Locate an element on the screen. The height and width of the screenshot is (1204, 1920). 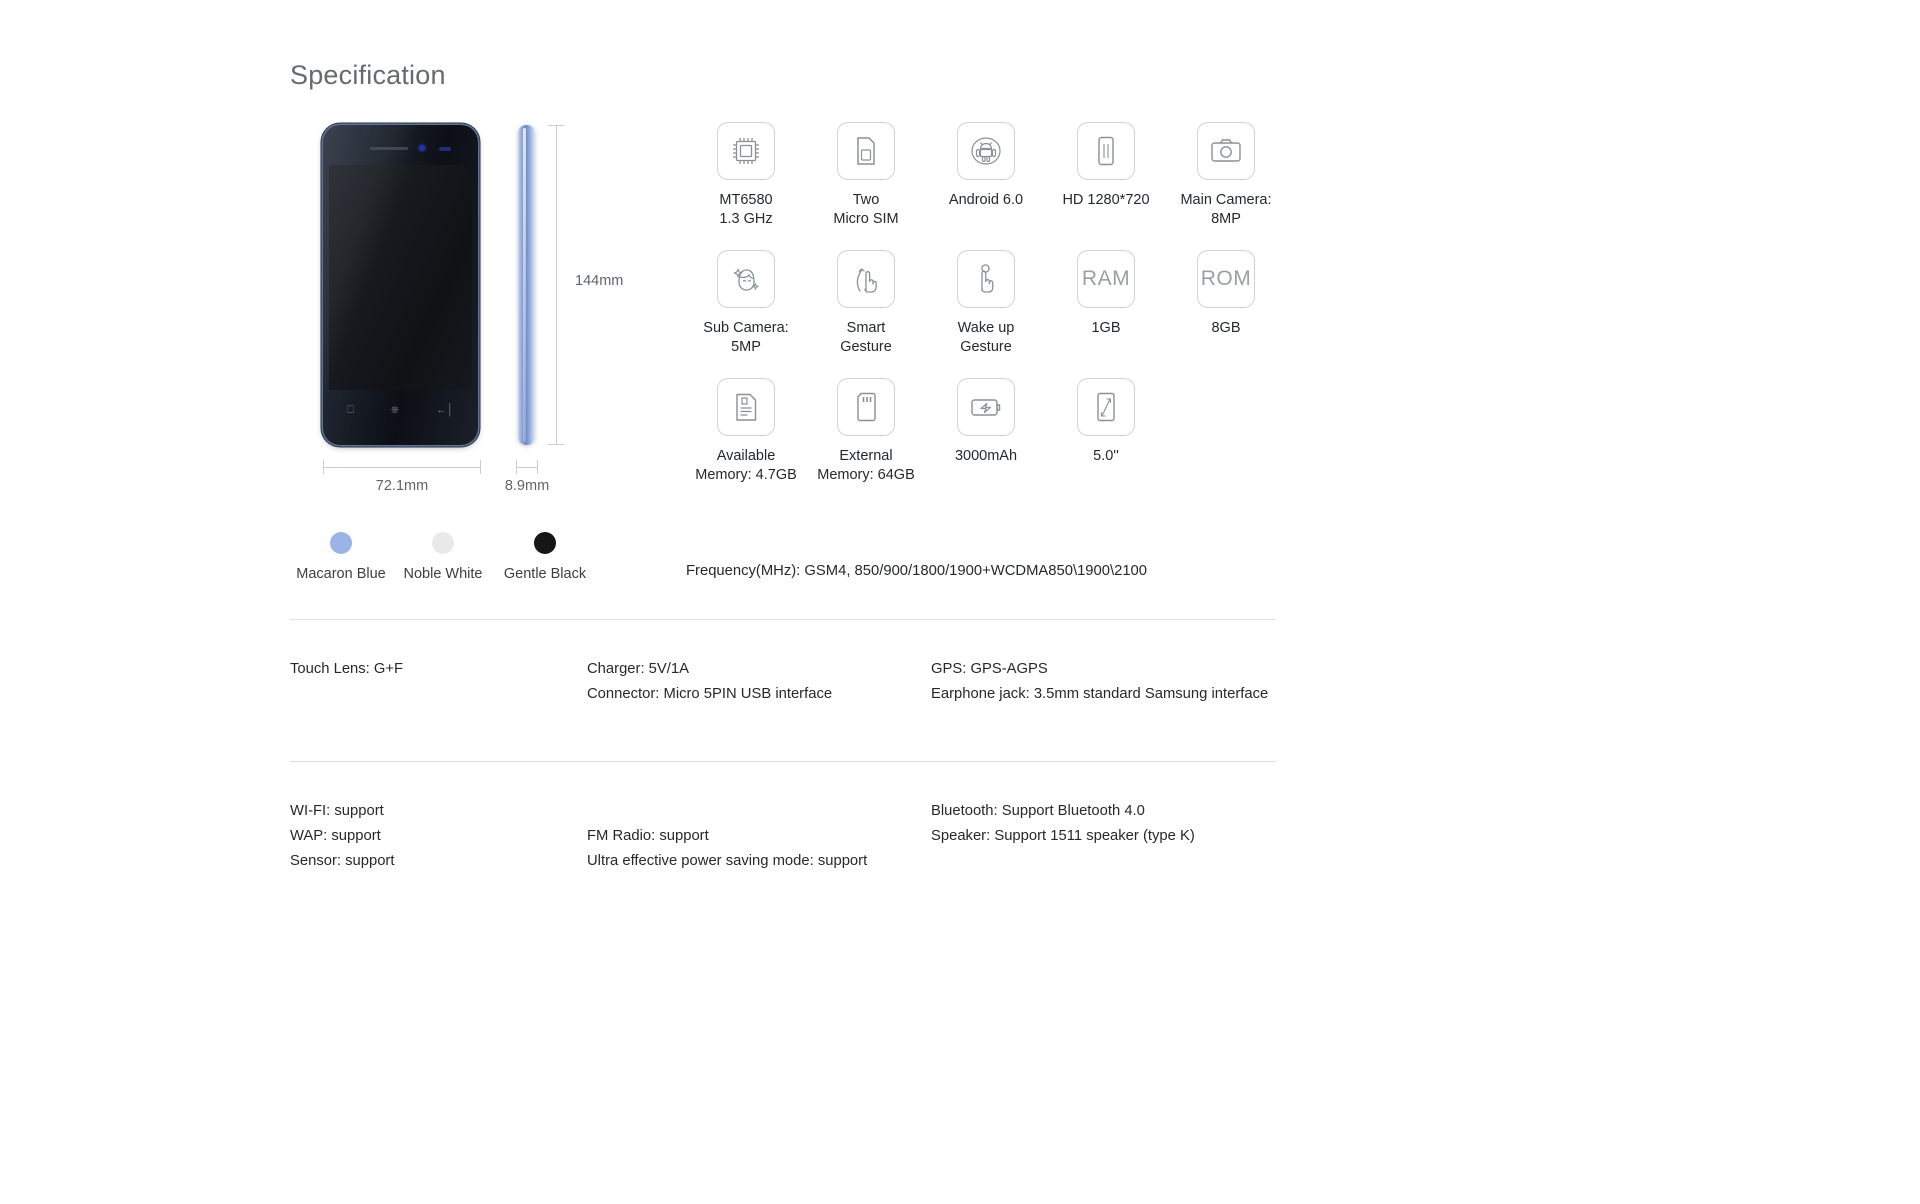
phone-side-view is located at coordinates (526, 285).